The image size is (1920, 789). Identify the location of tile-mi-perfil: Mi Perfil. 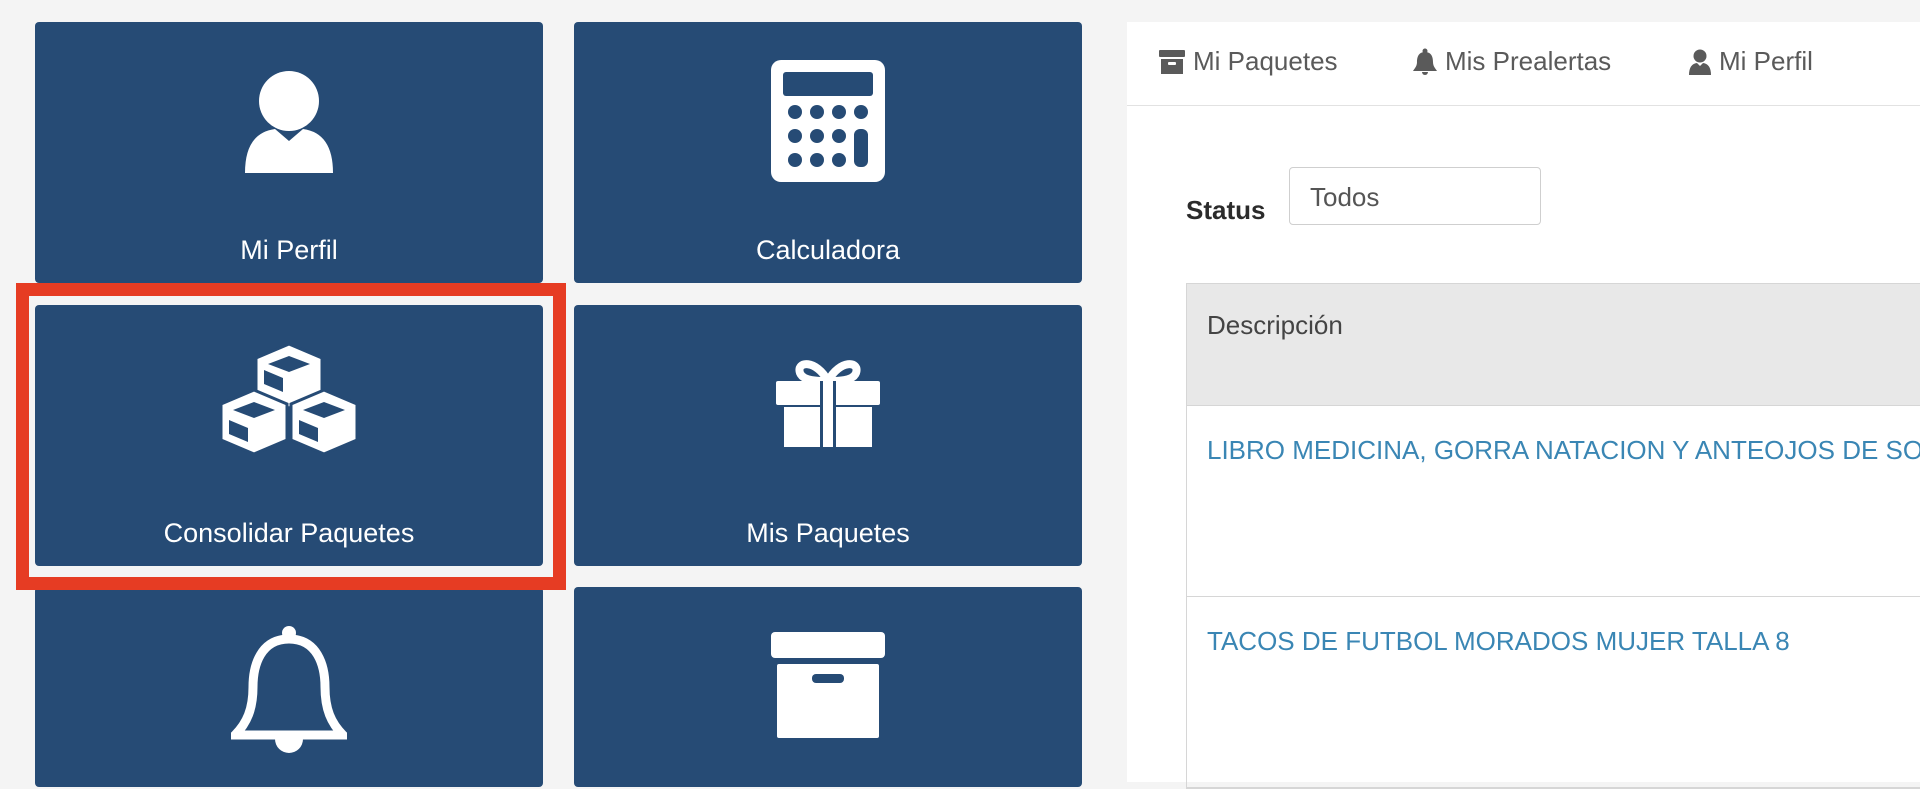
(289, 152).